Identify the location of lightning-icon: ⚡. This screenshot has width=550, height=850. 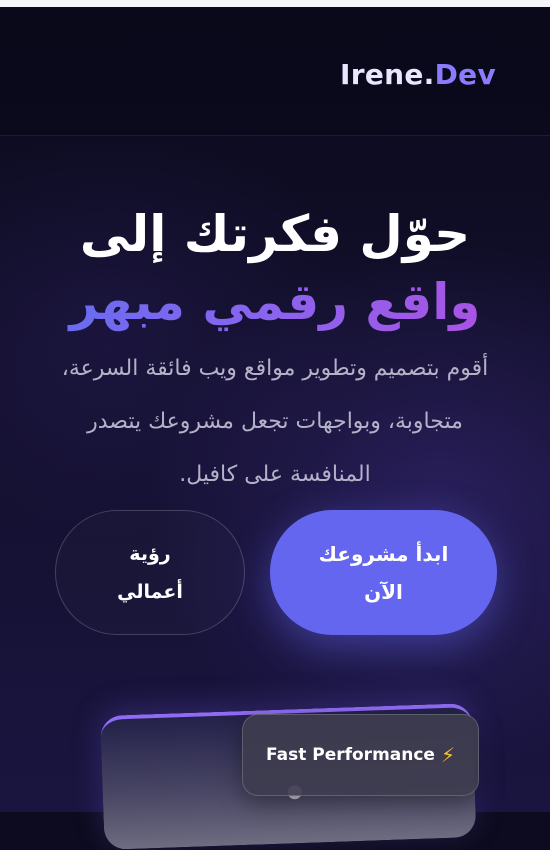
(448, 755).